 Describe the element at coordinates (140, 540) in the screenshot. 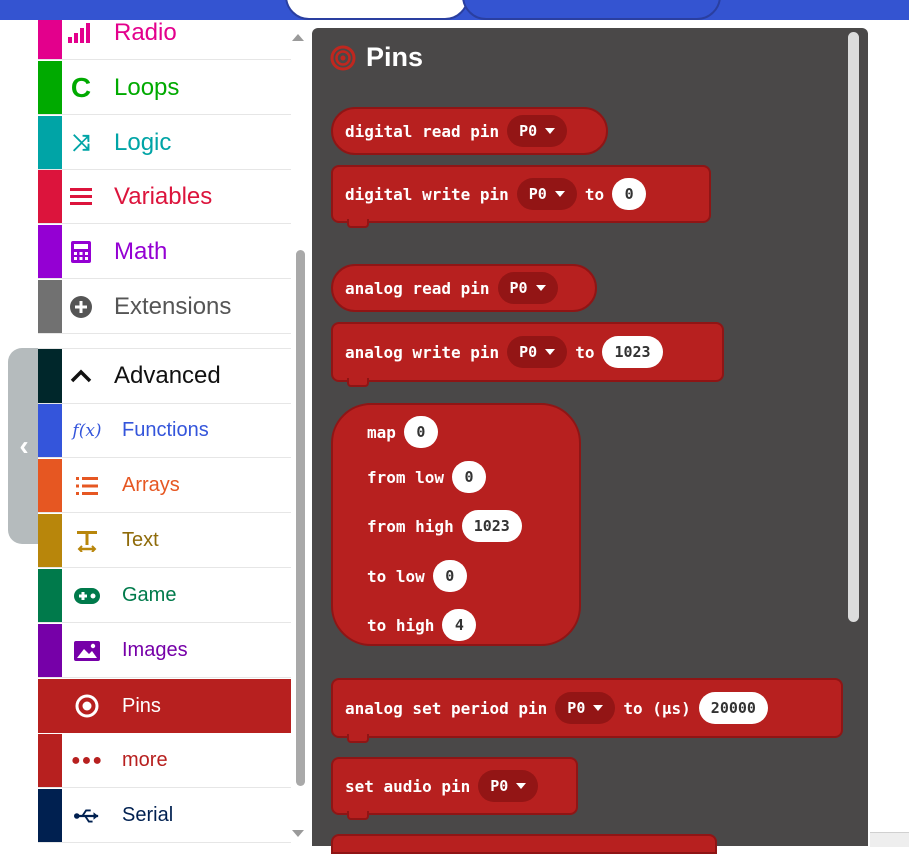

I see `category-label: Text` at that location.